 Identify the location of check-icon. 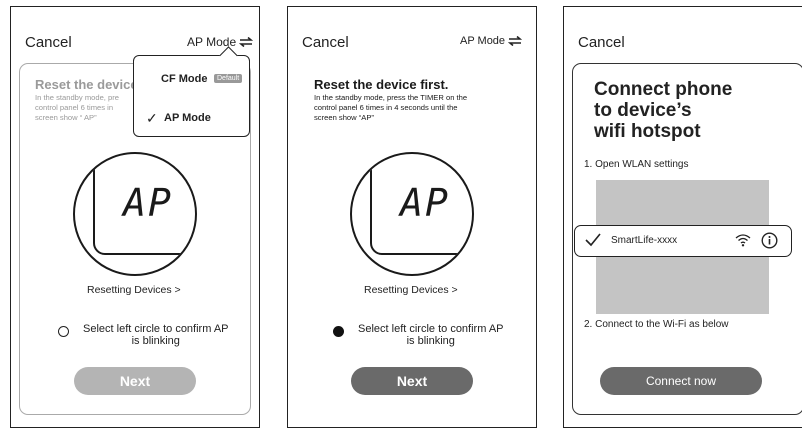
(593, 242).